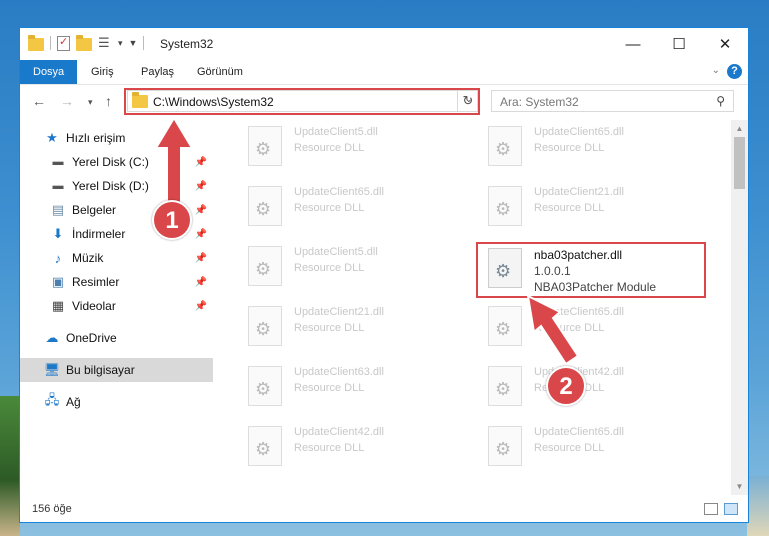  I want to click on customize-toolbar-icon: ▼, so click(133, 43).